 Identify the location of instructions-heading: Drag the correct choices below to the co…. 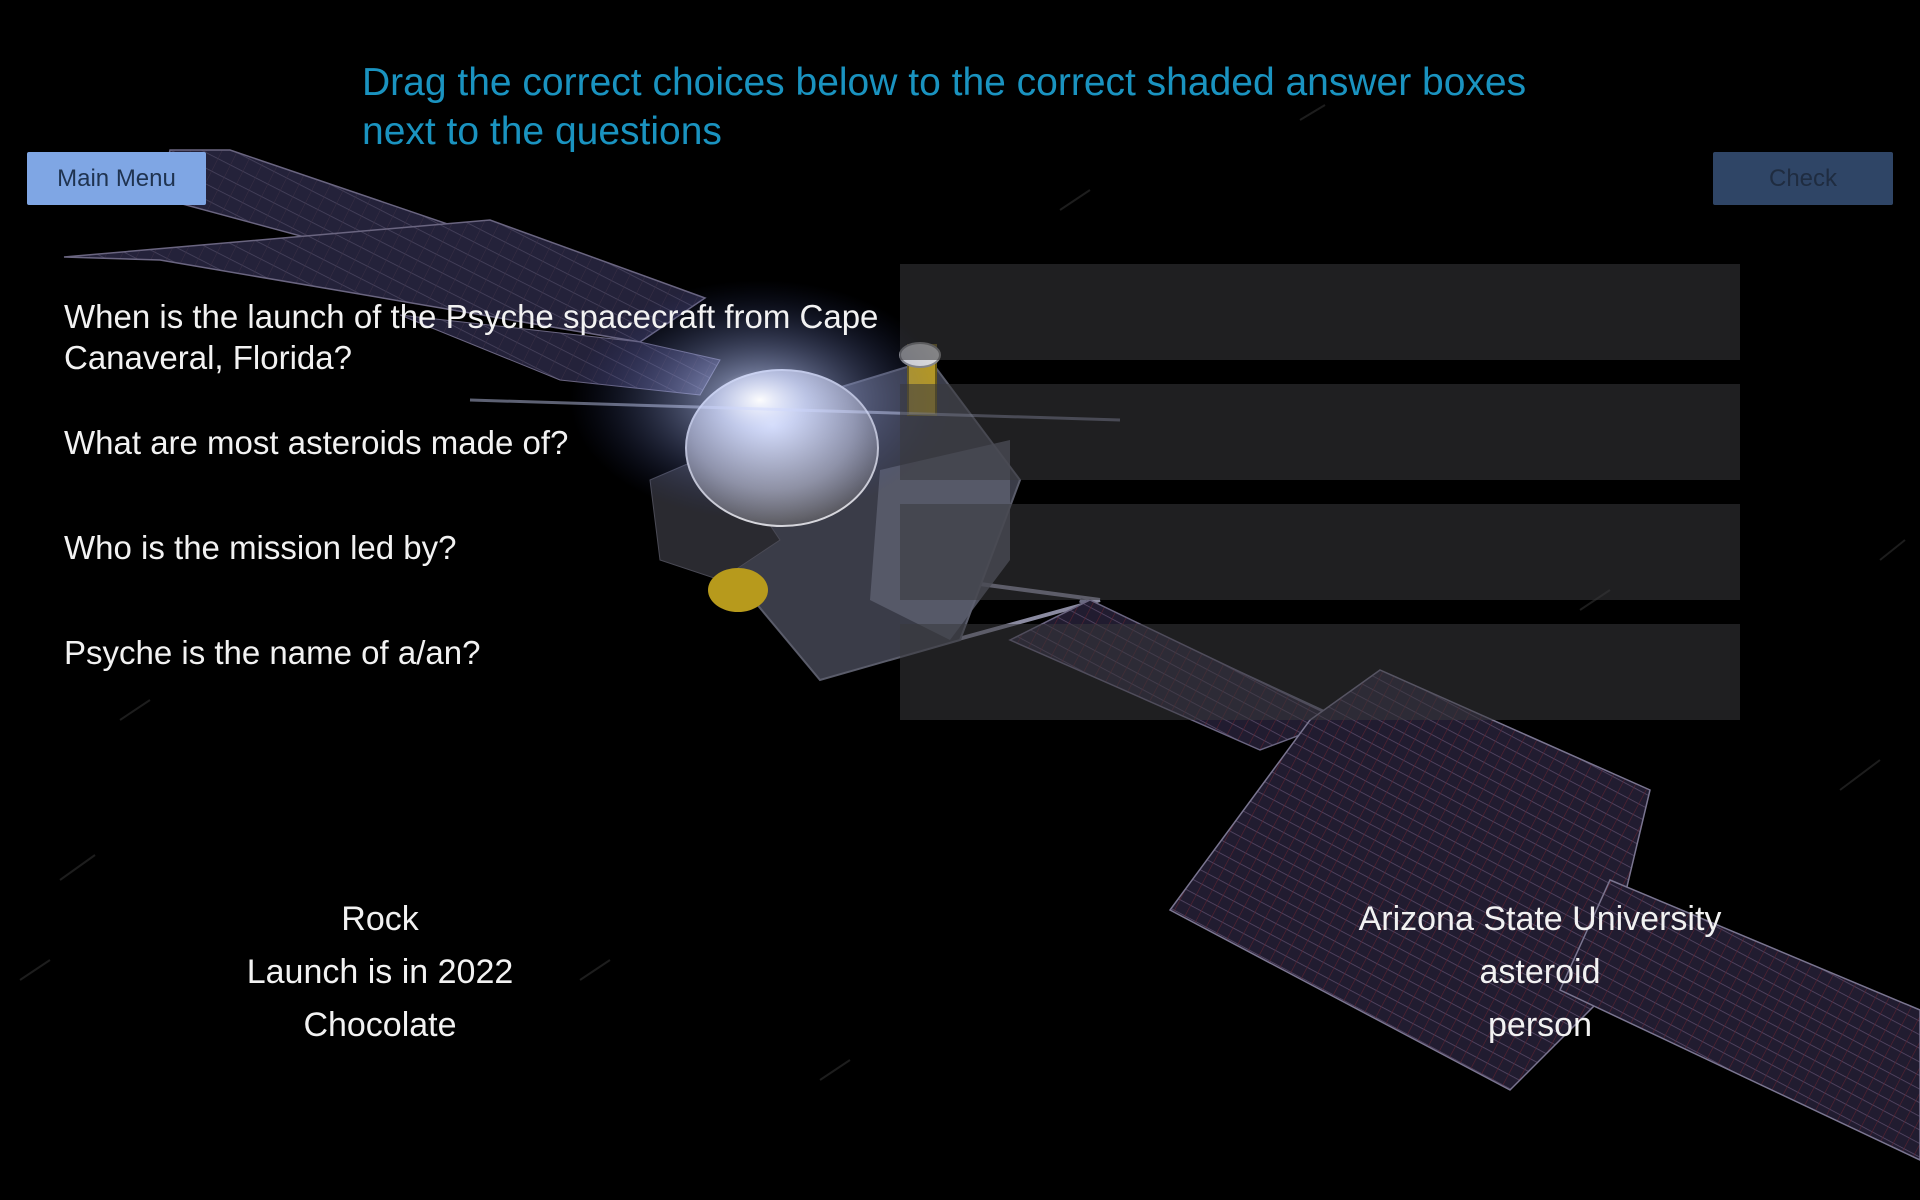
(944, 107).